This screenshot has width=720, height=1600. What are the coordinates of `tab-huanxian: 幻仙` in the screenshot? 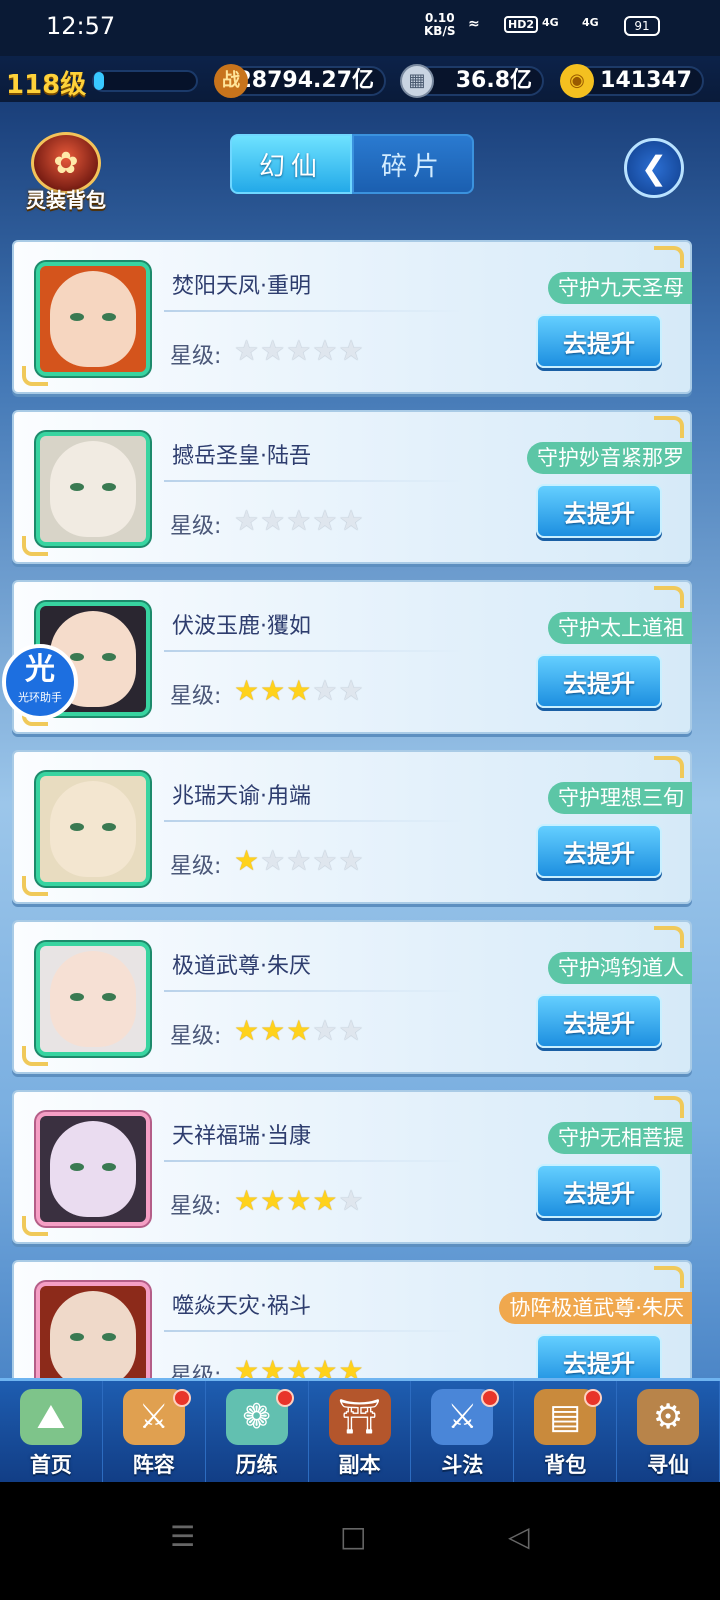 It's located at (291, 164).